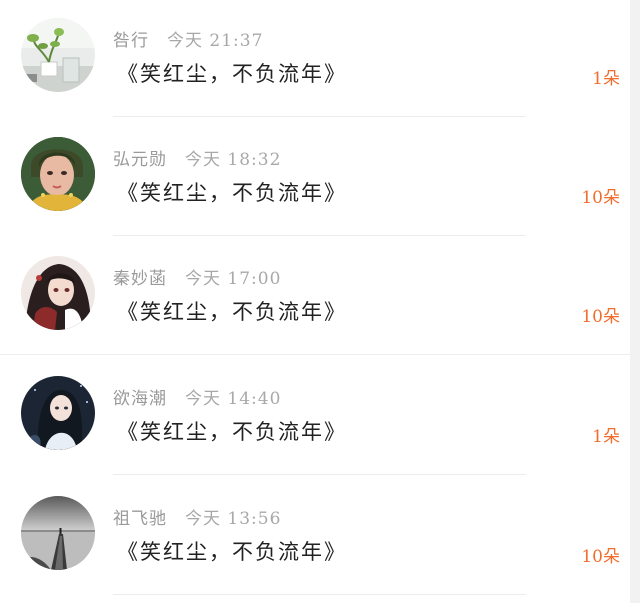 The width and height of the screenshot is (640, 603). What do you see at coordinates (140, 519) in the screenshot?
I see `user-name: 祖飞驰` at bounding box center [140, 519].